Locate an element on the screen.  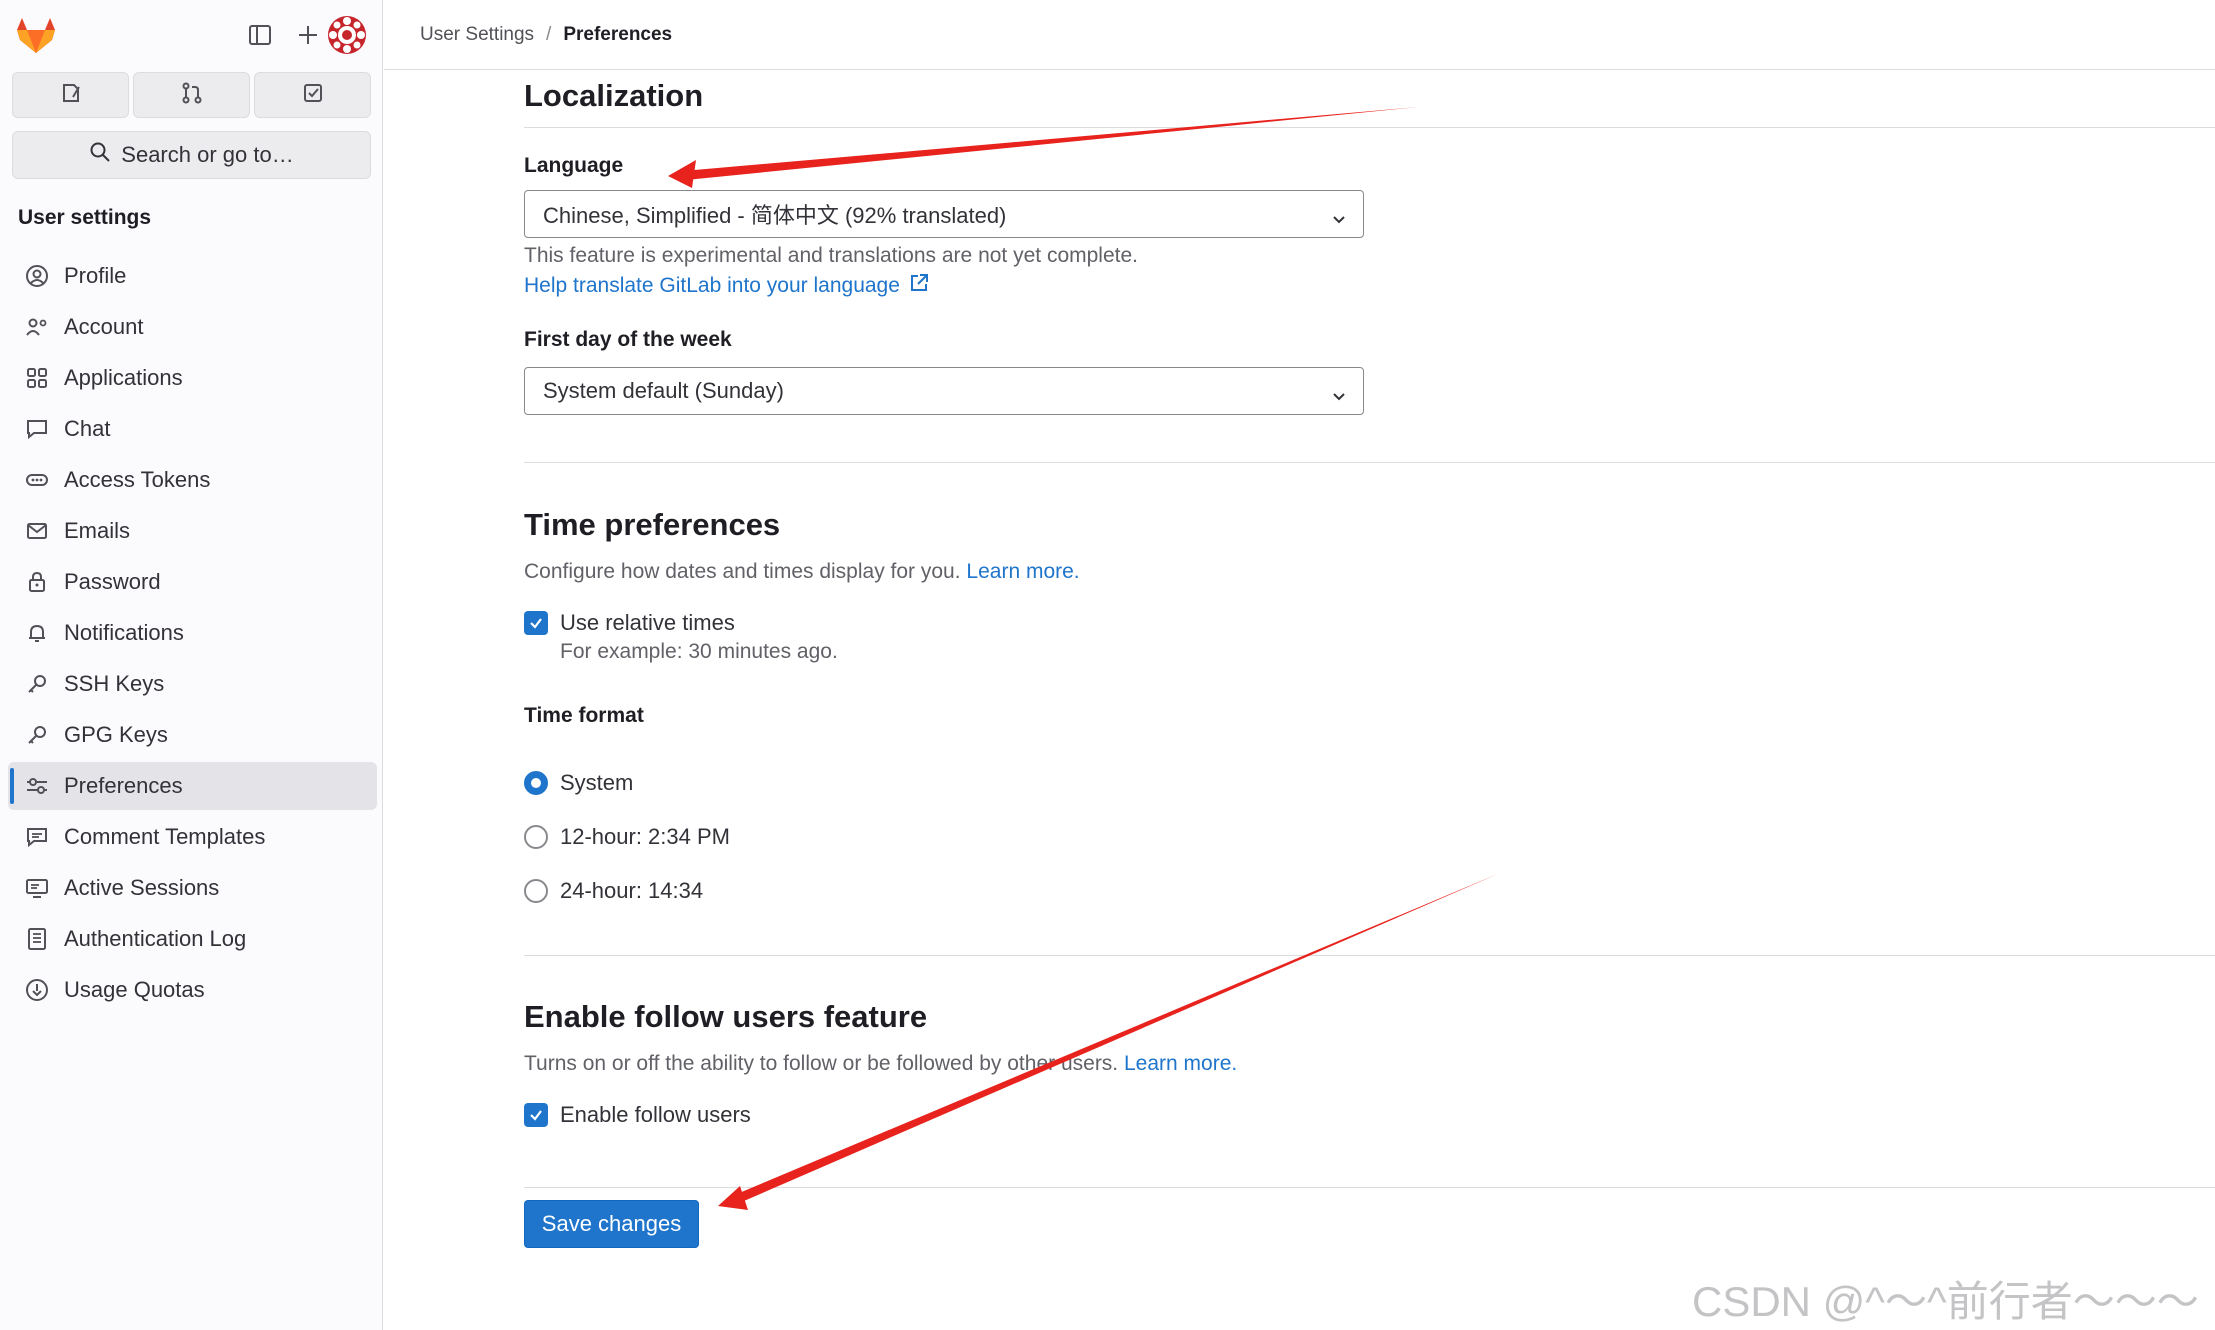
enable-follow-users-label: Enable follow users is located at coordinates (655, 1114).